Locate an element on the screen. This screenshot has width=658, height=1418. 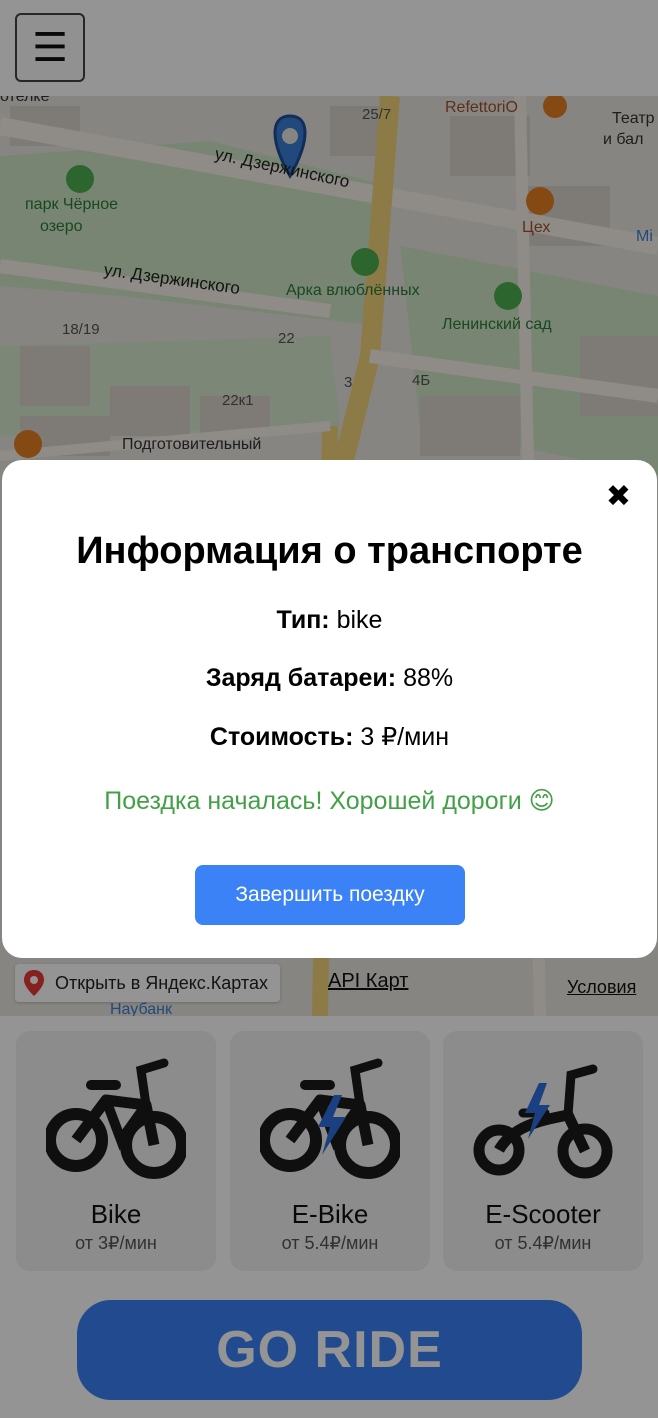
vehicle-type-row: Тип: bike is located at coordinates (329, 620).